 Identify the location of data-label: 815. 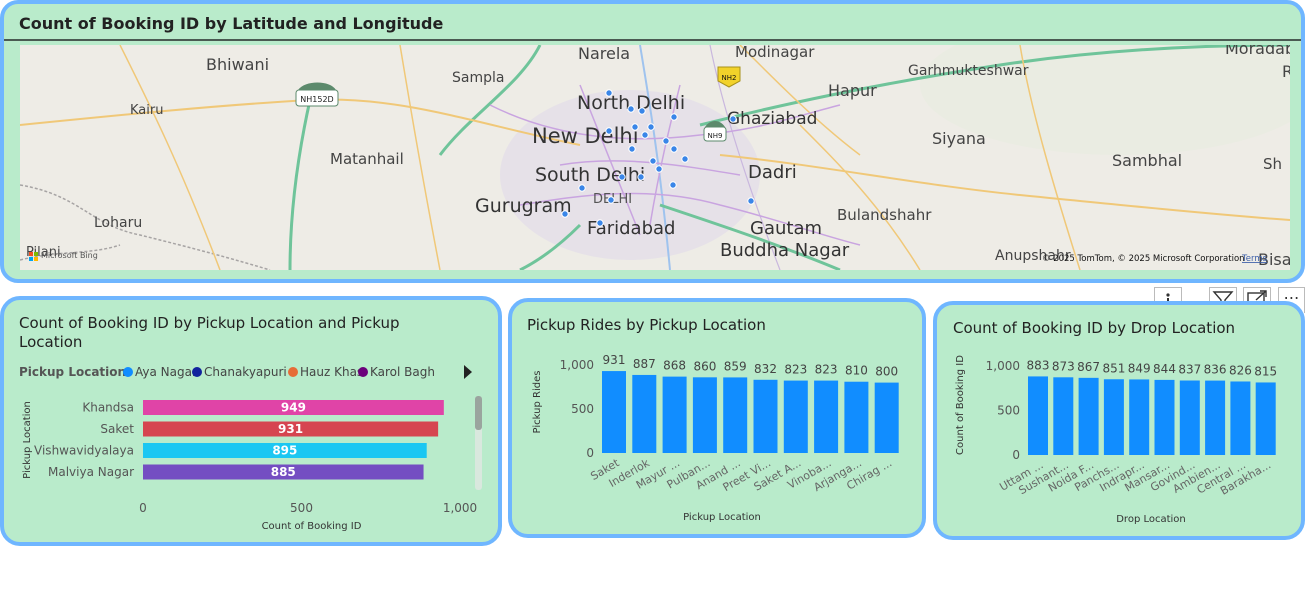
(1265, 371).